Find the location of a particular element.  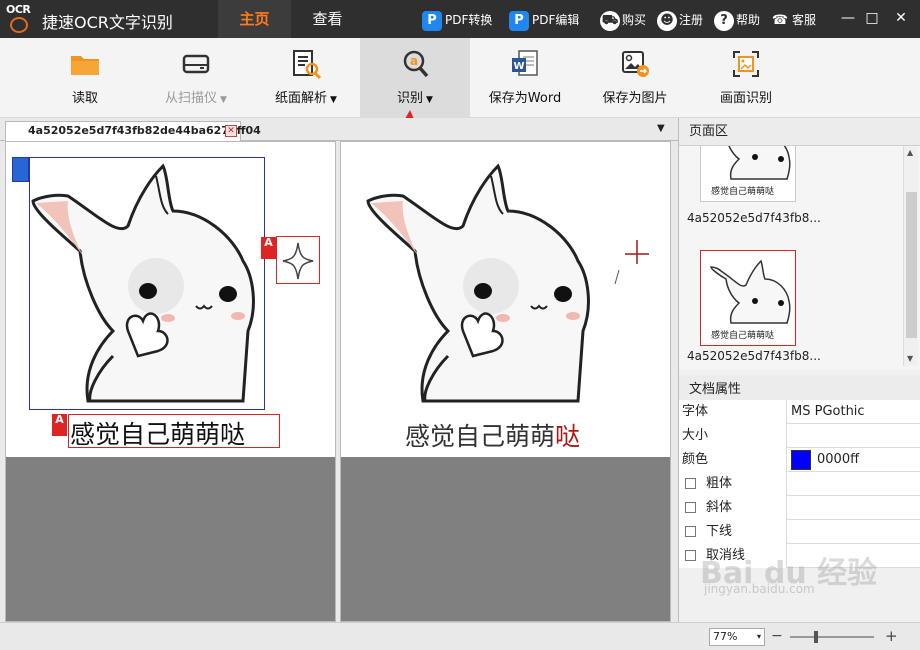

zoom-out-button: − is located at coordinates (777, 636).